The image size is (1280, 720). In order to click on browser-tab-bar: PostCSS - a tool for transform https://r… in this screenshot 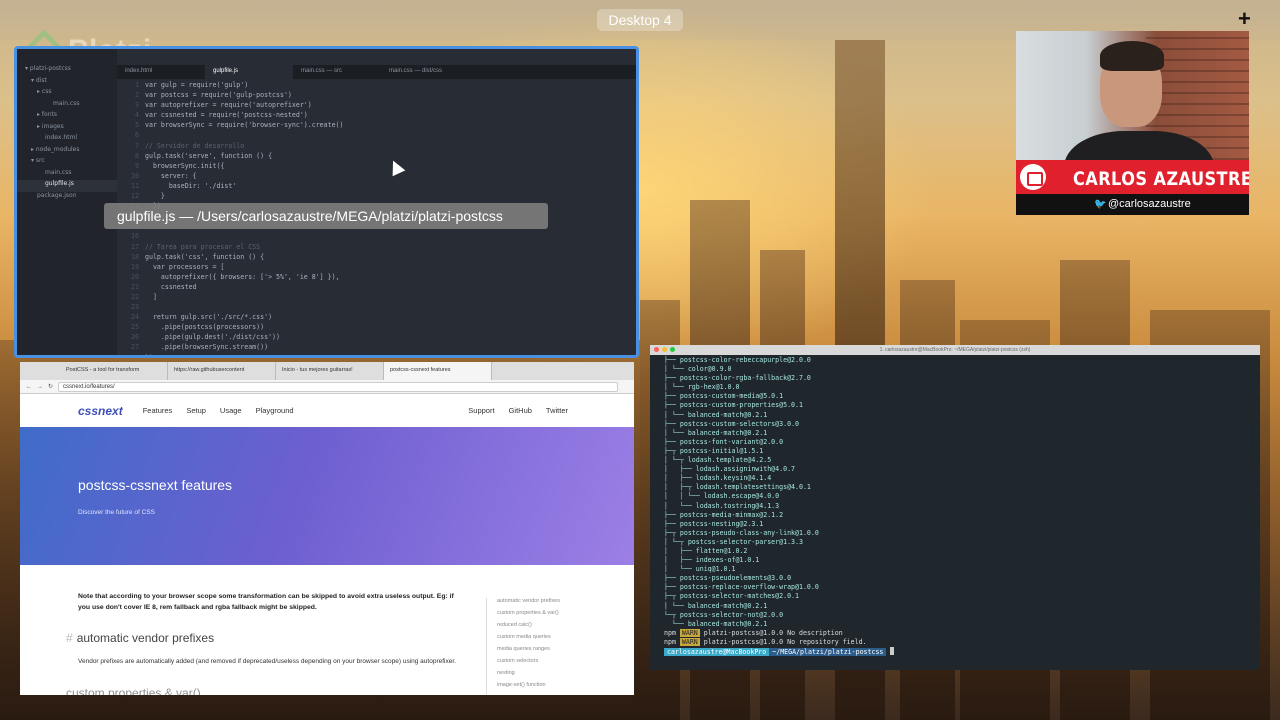, I will do `click(327, 371)`.